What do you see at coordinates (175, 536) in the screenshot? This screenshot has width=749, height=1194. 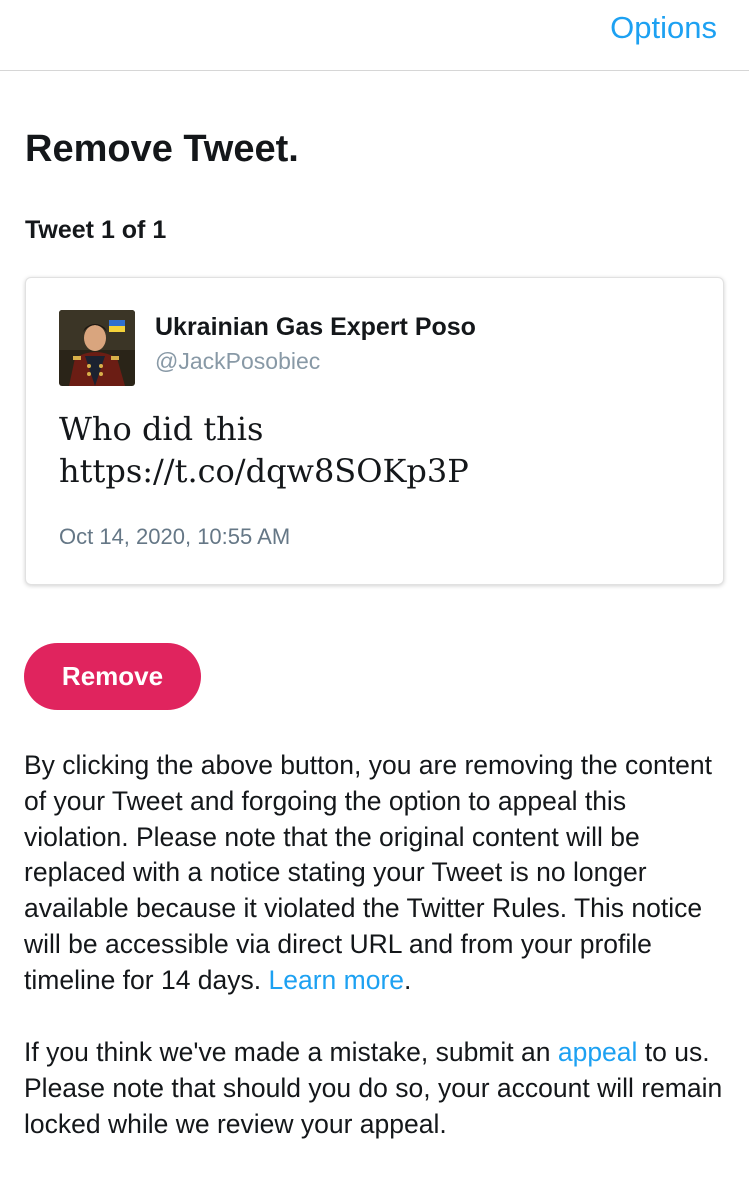 I see `tweet-timestamp: Oct 14, 2020, 10:55 AM` at bounding box center [175, 536].